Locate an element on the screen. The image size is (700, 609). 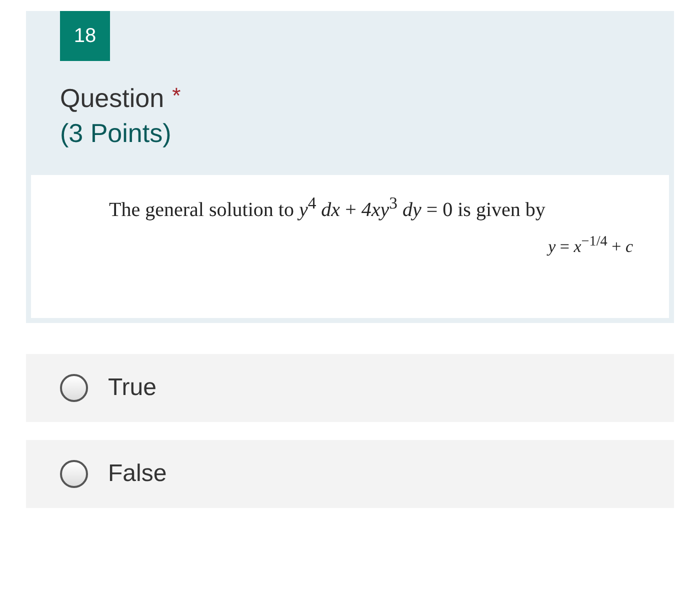
equation-text: y = x$^{−1/4}$ + c is located at coordinates (590, 246).